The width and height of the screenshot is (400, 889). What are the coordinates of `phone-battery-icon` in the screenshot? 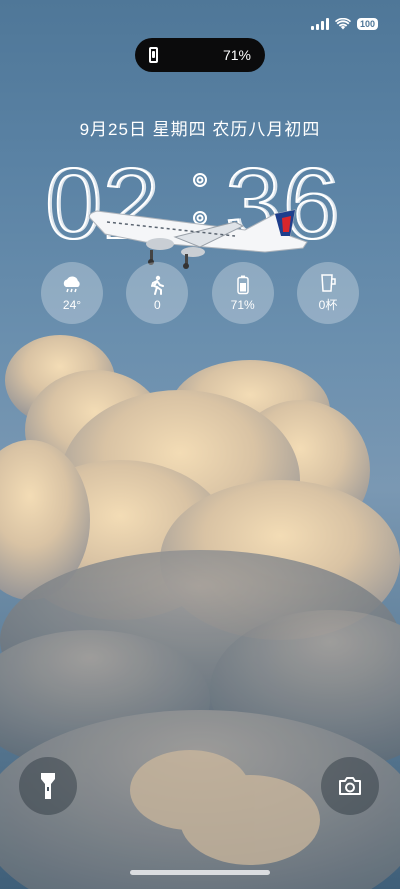 It's located at (153, 55).